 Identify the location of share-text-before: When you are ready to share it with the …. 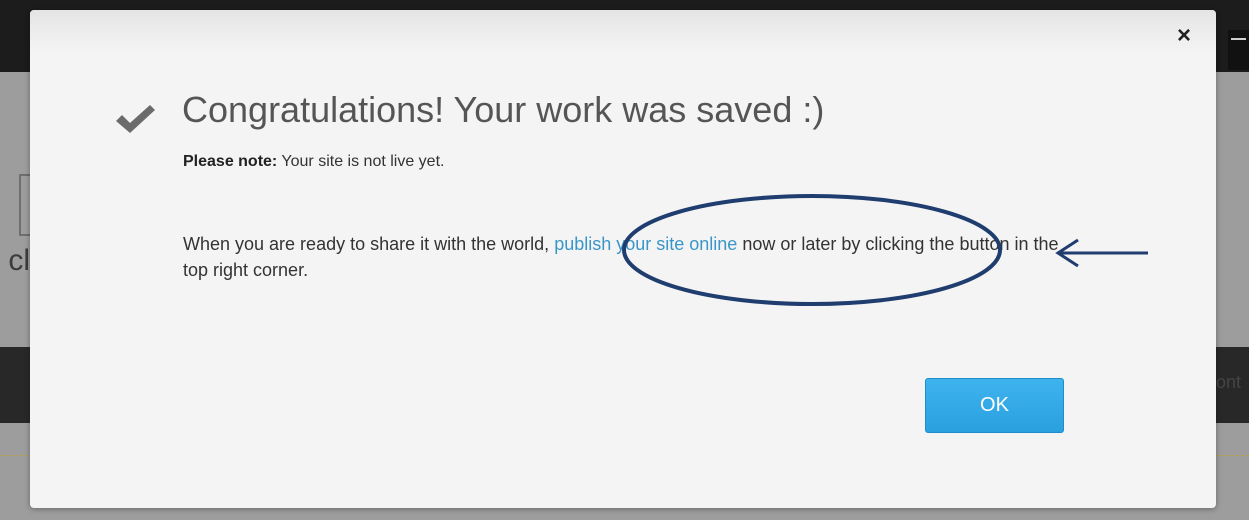
(366, 244).